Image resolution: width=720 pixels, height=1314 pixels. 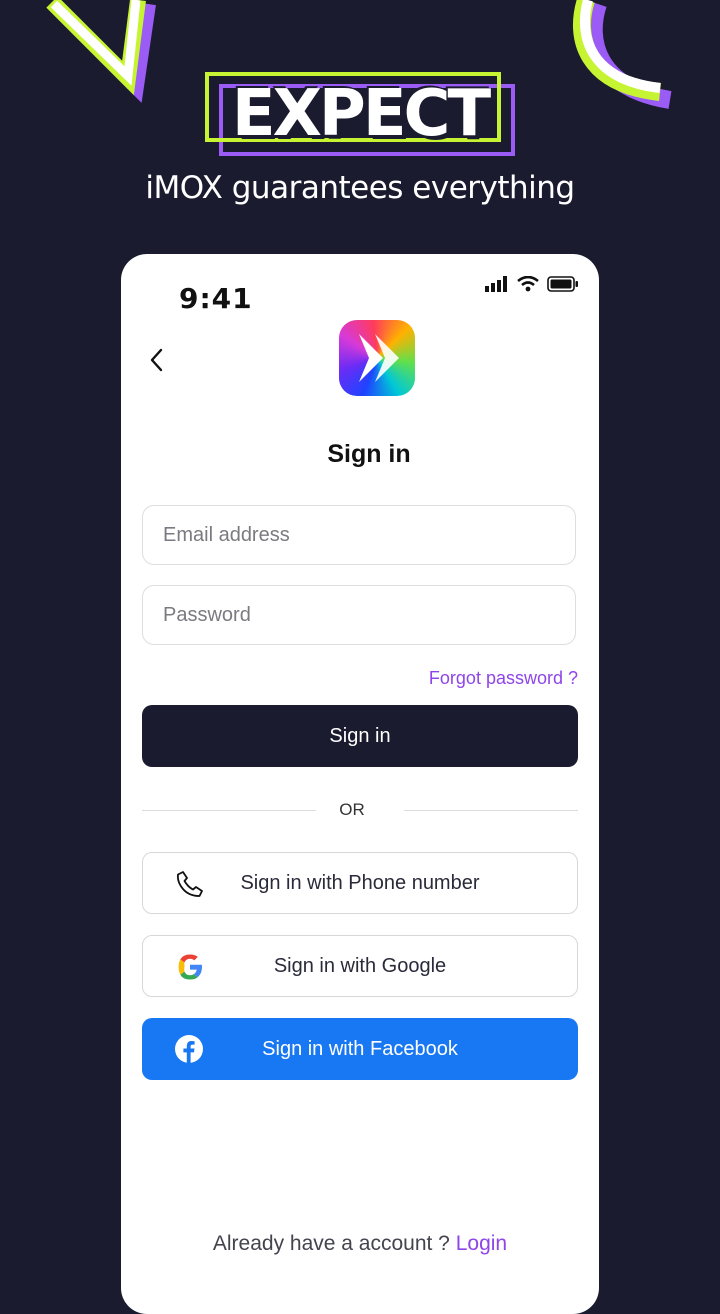 What do you see at coordinates (331, 1243) in the screenshot?
I see `footer-prompt-text: Already have a account ?` at bounding box center [331, 1243].